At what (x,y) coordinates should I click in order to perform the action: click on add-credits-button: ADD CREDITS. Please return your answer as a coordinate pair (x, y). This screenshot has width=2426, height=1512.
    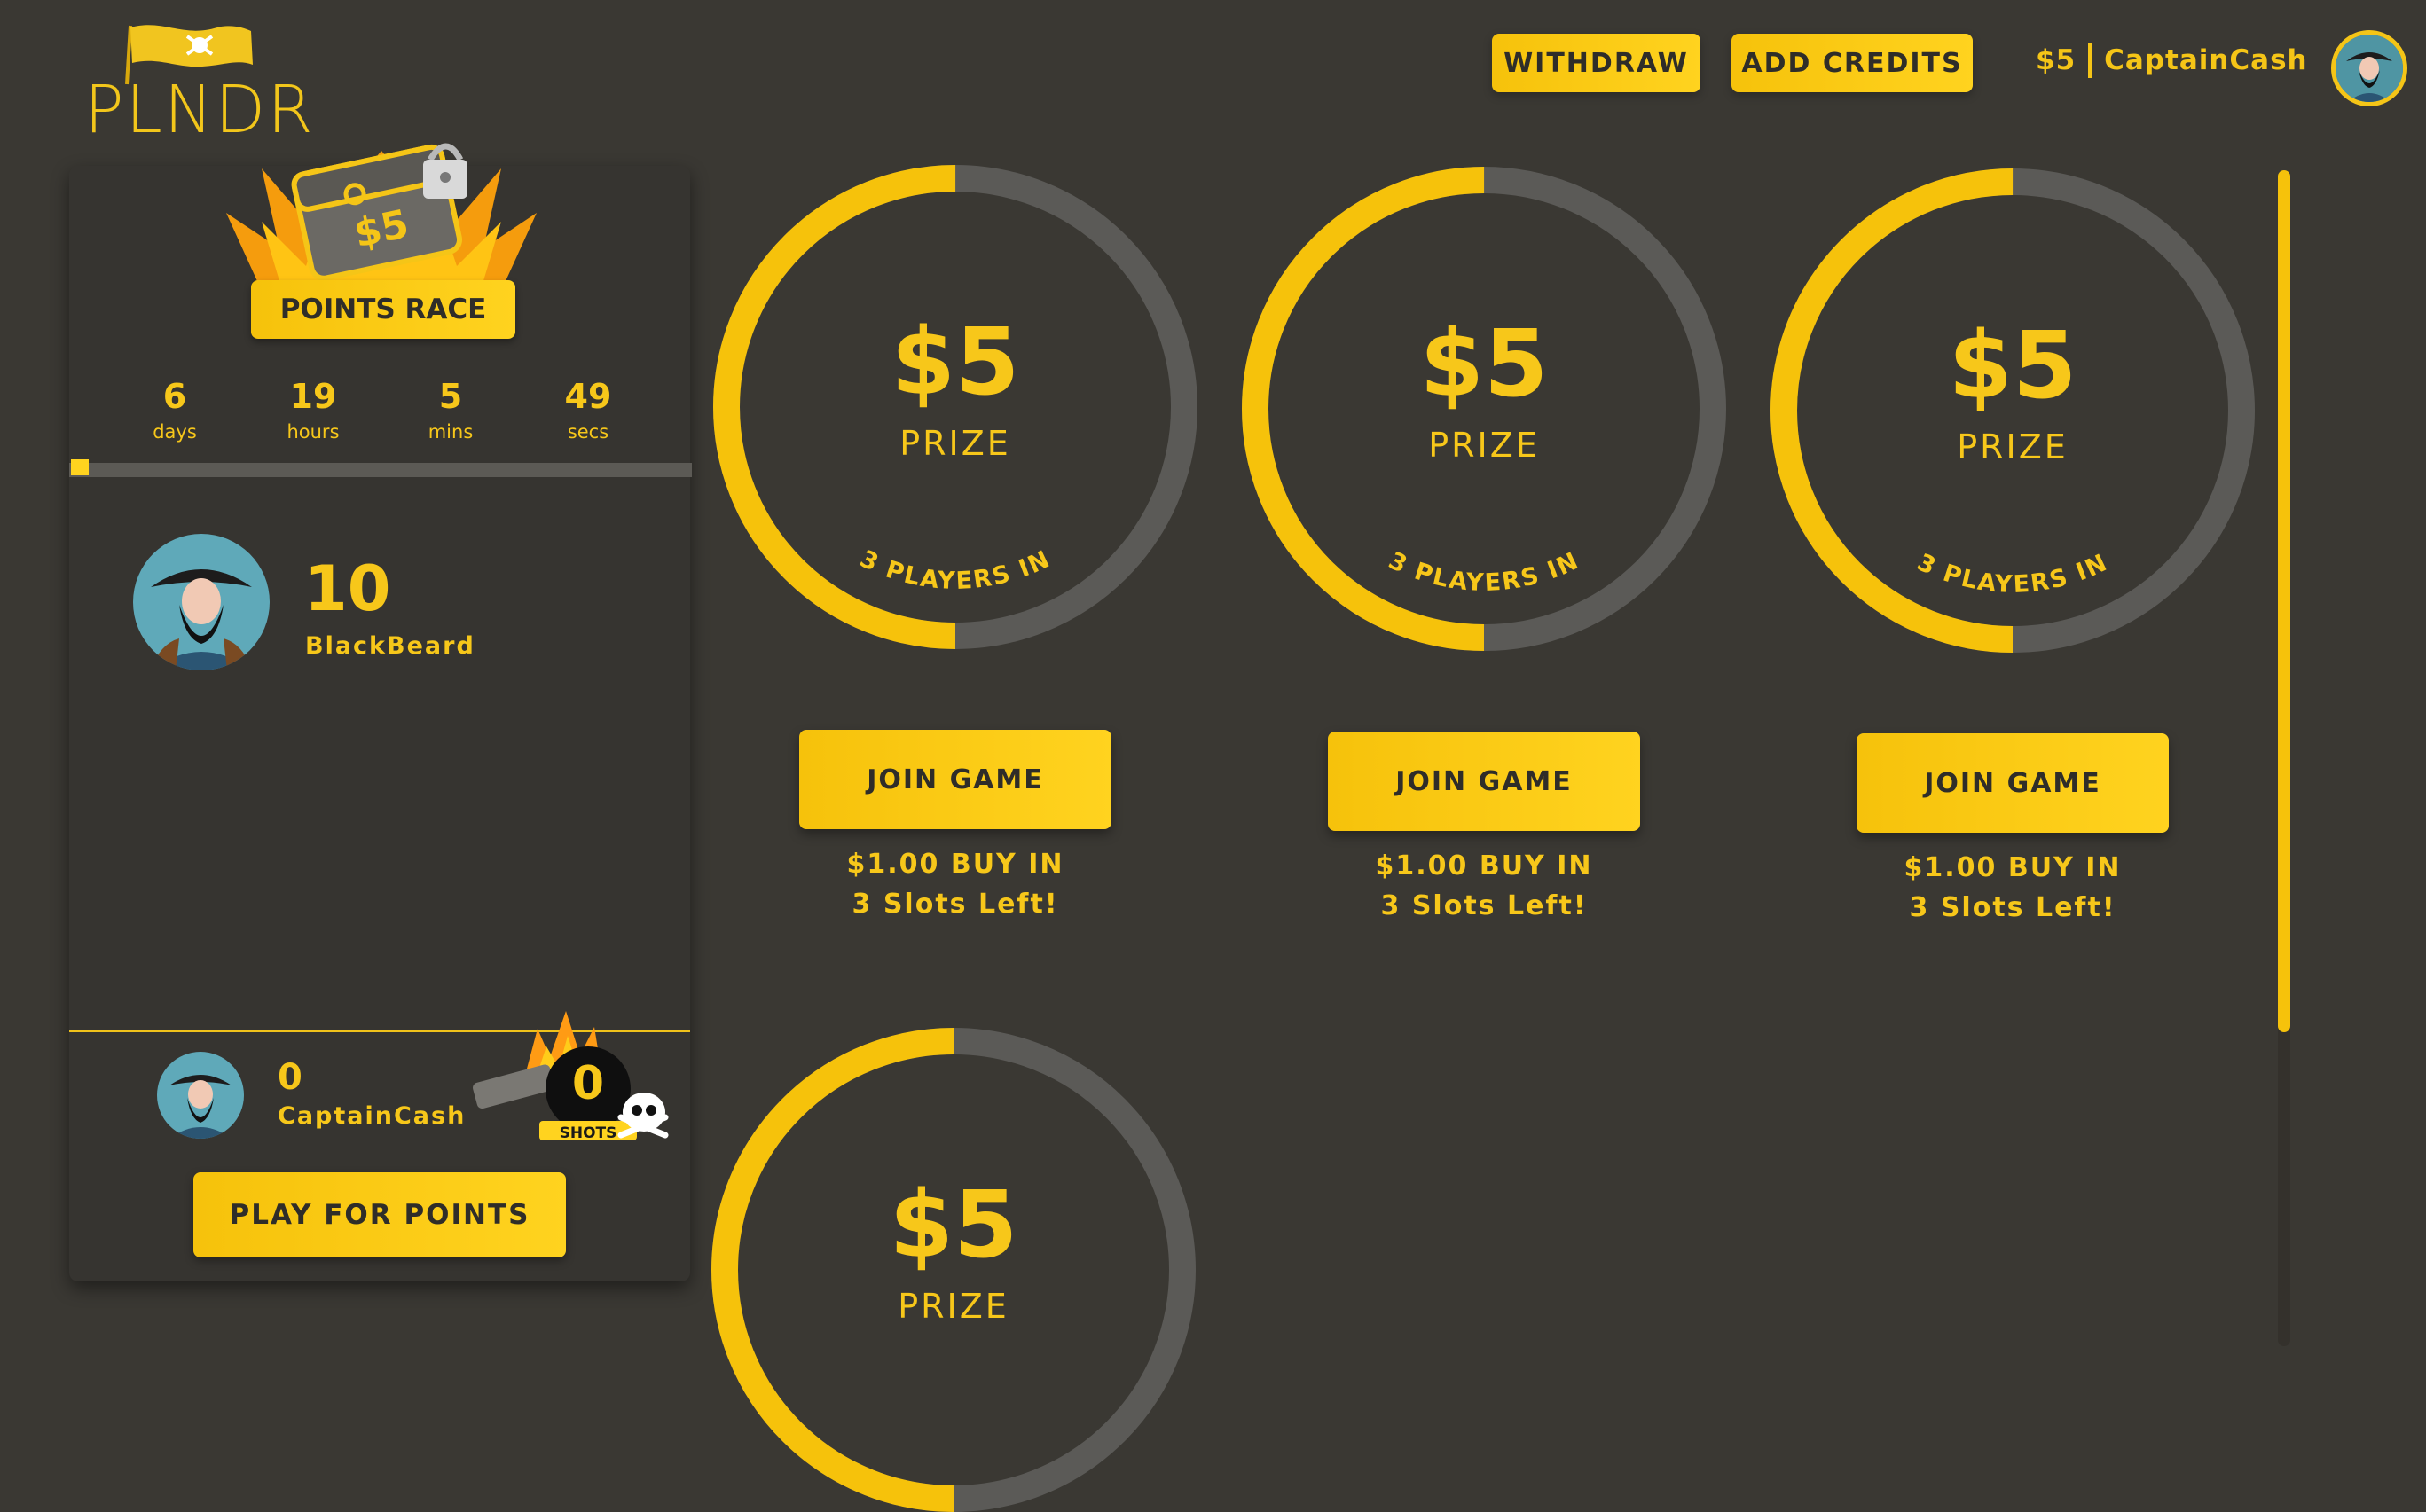
    Looking at the image, I should click on (1852, 63).